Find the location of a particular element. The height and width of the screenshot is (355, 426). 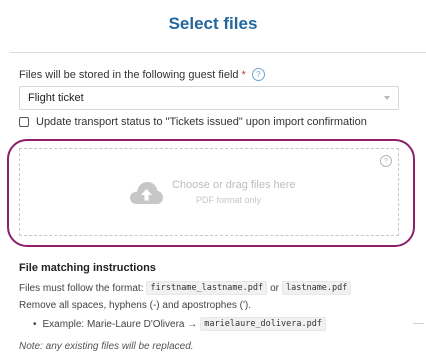

guest-field-select: Flight ticket is located at coordinates (209, 98).